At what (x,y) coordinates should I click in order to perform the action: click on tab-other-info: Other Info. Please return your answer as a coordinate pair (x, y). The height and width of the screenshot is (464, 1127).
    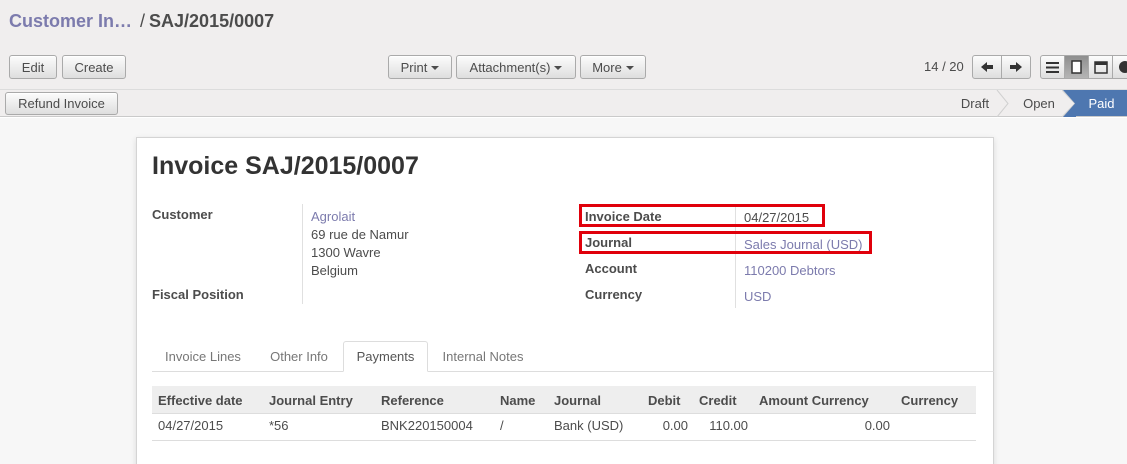
    Looking at the image, I should click on (299, 356).